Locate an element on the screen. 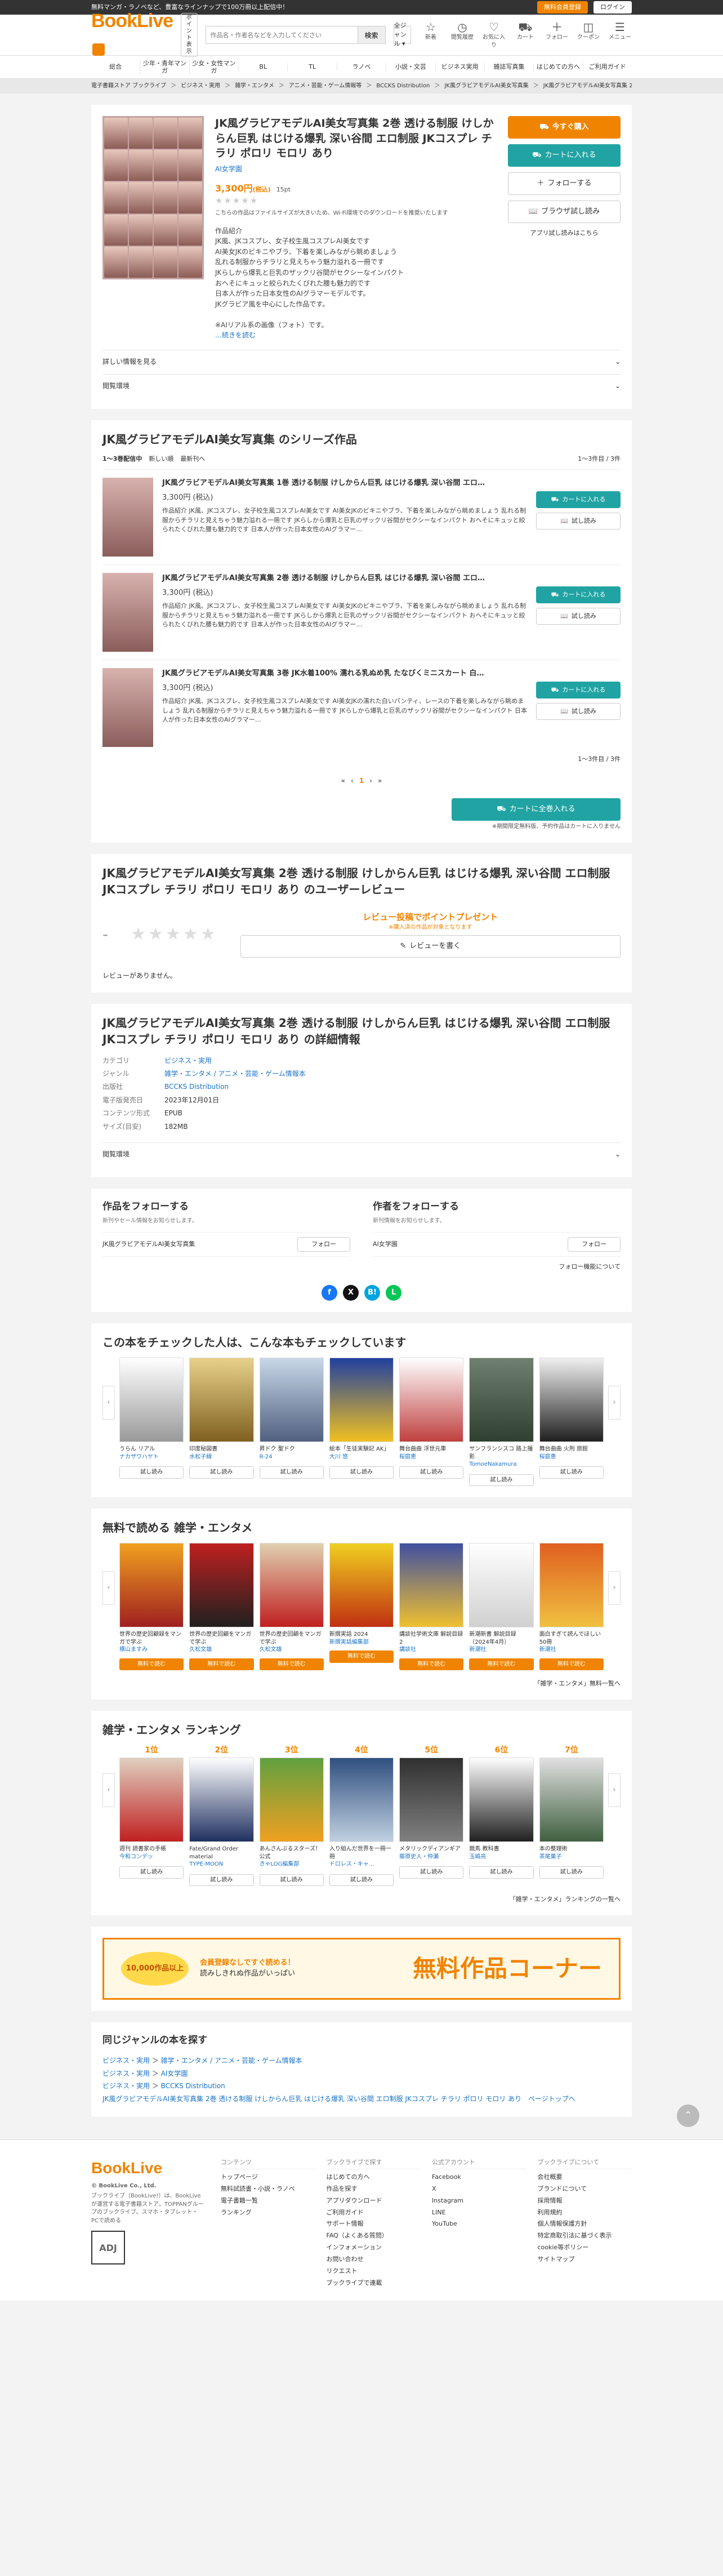 Image resolution: width=723 pixels, height=2576 pixels. page-link: › is located at coordinates (370, 781).